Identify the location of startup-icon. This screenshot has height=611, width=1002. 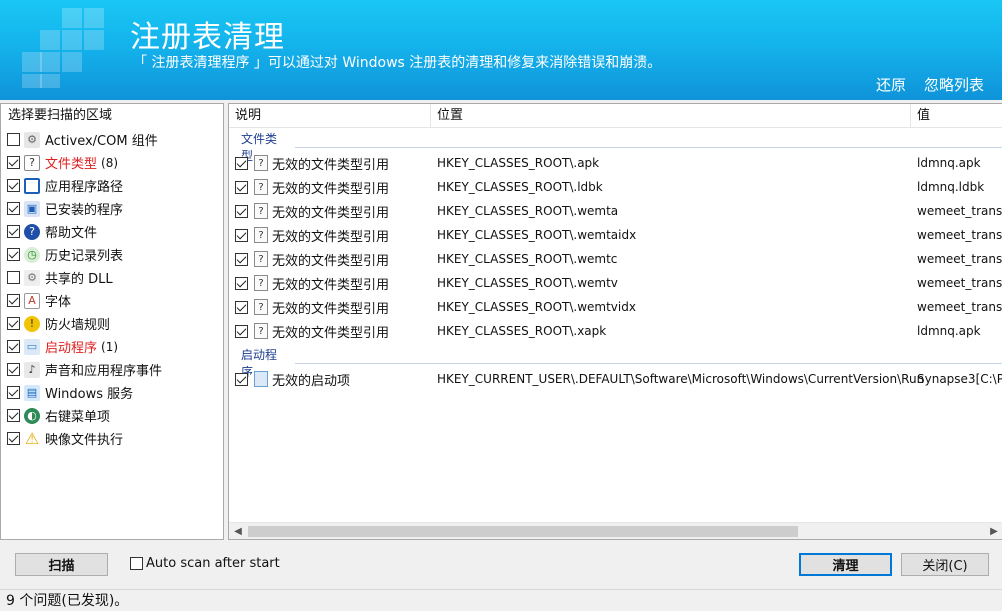
(261, 379).